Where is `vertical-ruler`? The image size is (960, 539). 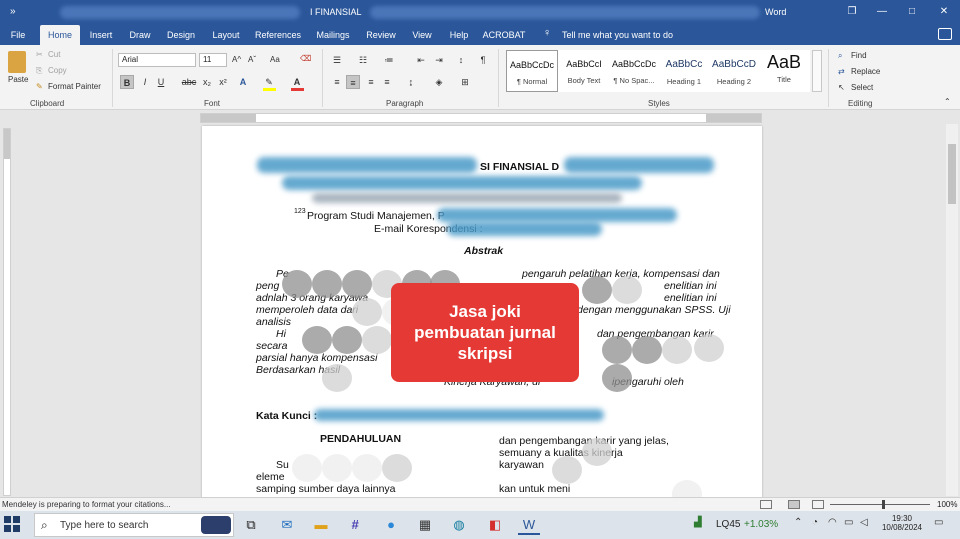
vertical-ruler is located at coordinates (7, 312).